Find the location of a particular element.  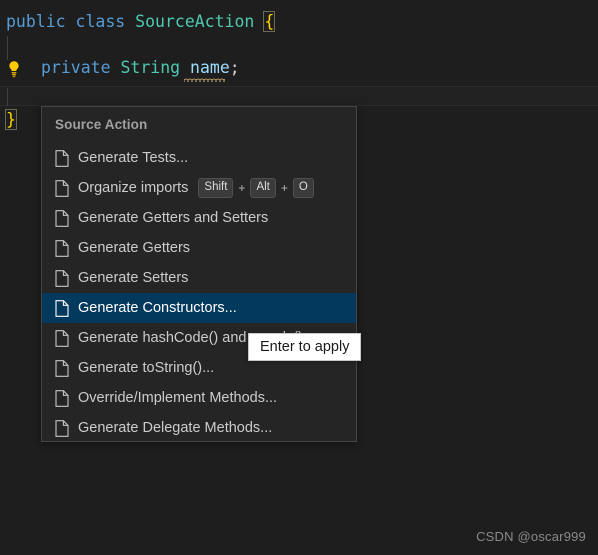

source-action-menu-title: Source Action is located at coordinates (101, 124).